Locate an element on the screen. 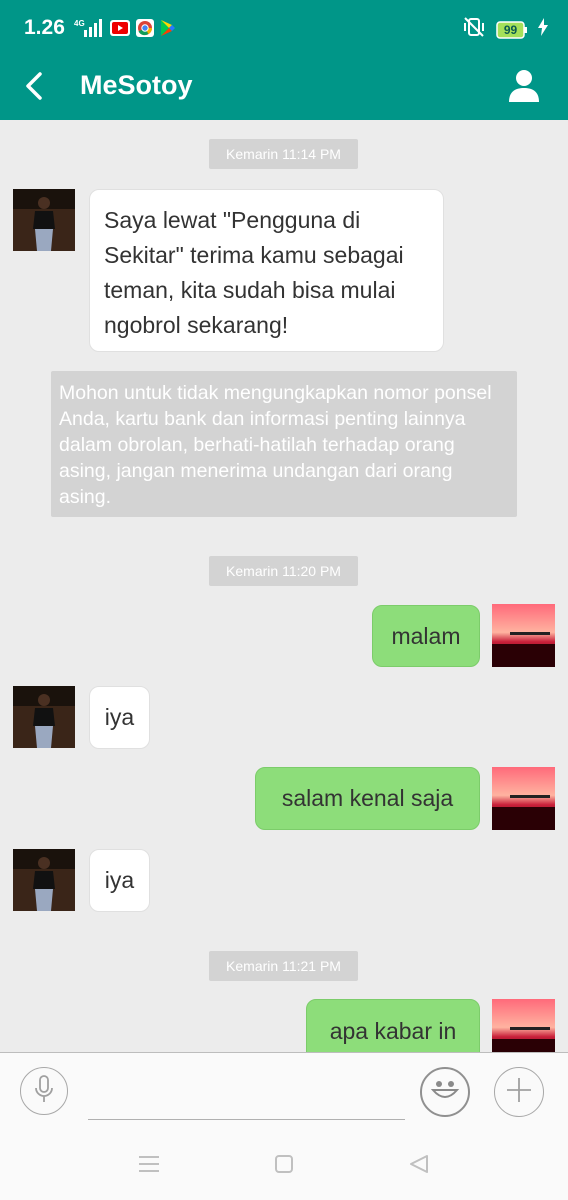  status-left-icons: 4G is located at coordinates (125, 30).